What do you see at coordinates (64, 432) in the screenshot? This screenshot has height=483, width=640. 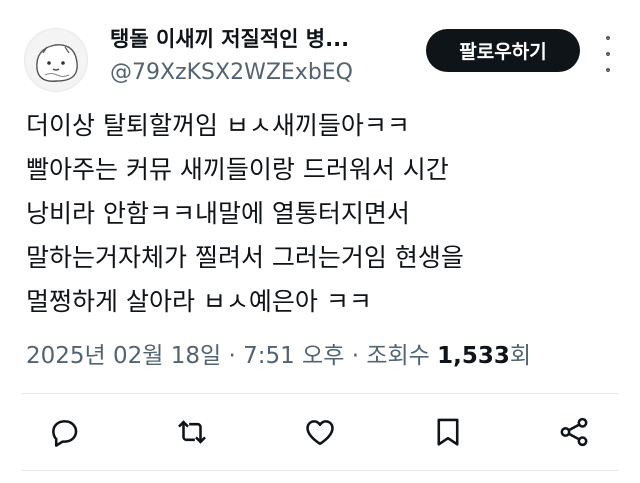 I see `reply-icon` at bounding box center [64, 432].